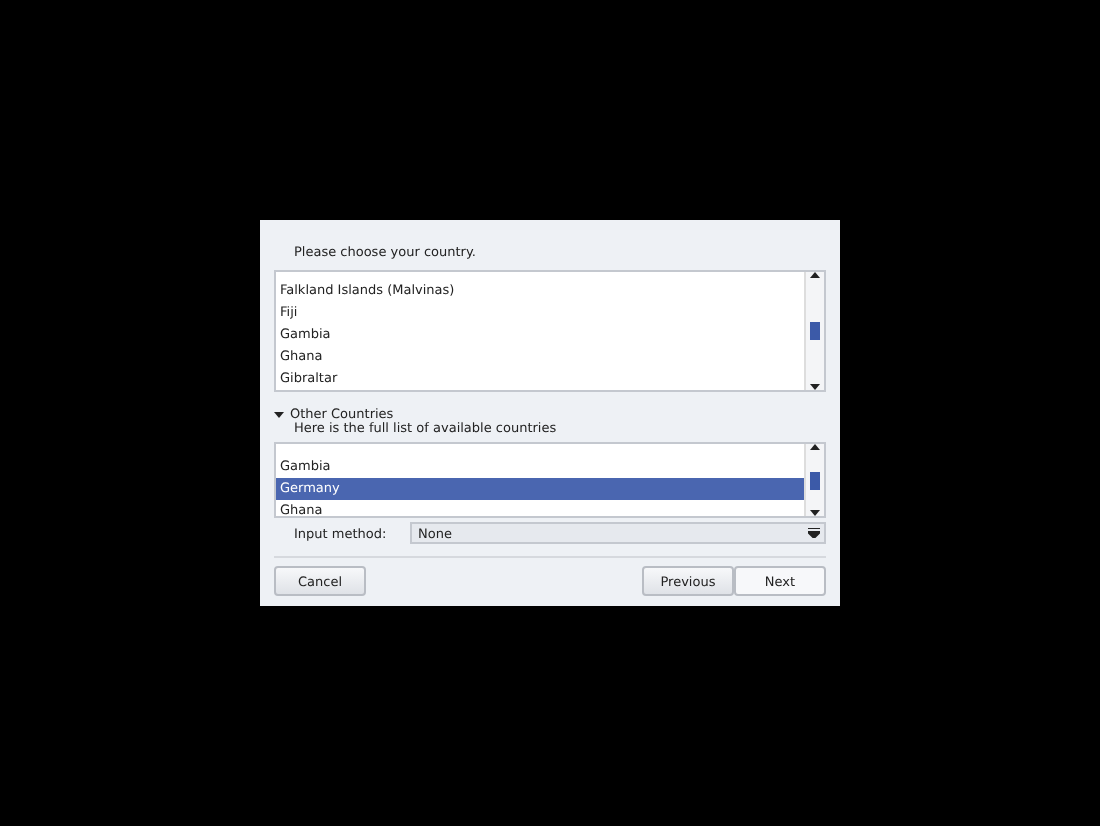  What do you see at coordinates (814, 533) in the screenshot?
I see `dropdown-arrow-icon` at bounding box center [814, 533].